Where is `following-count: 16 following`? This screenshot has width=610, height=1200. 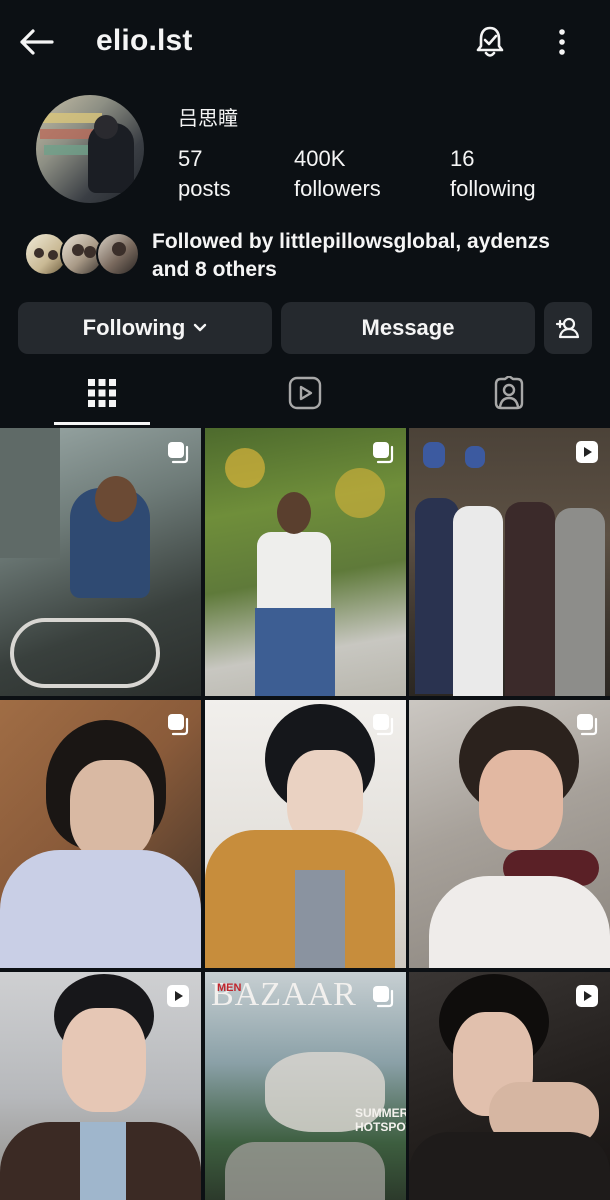 following-count: 16 following is located at coordinates (493, 176).